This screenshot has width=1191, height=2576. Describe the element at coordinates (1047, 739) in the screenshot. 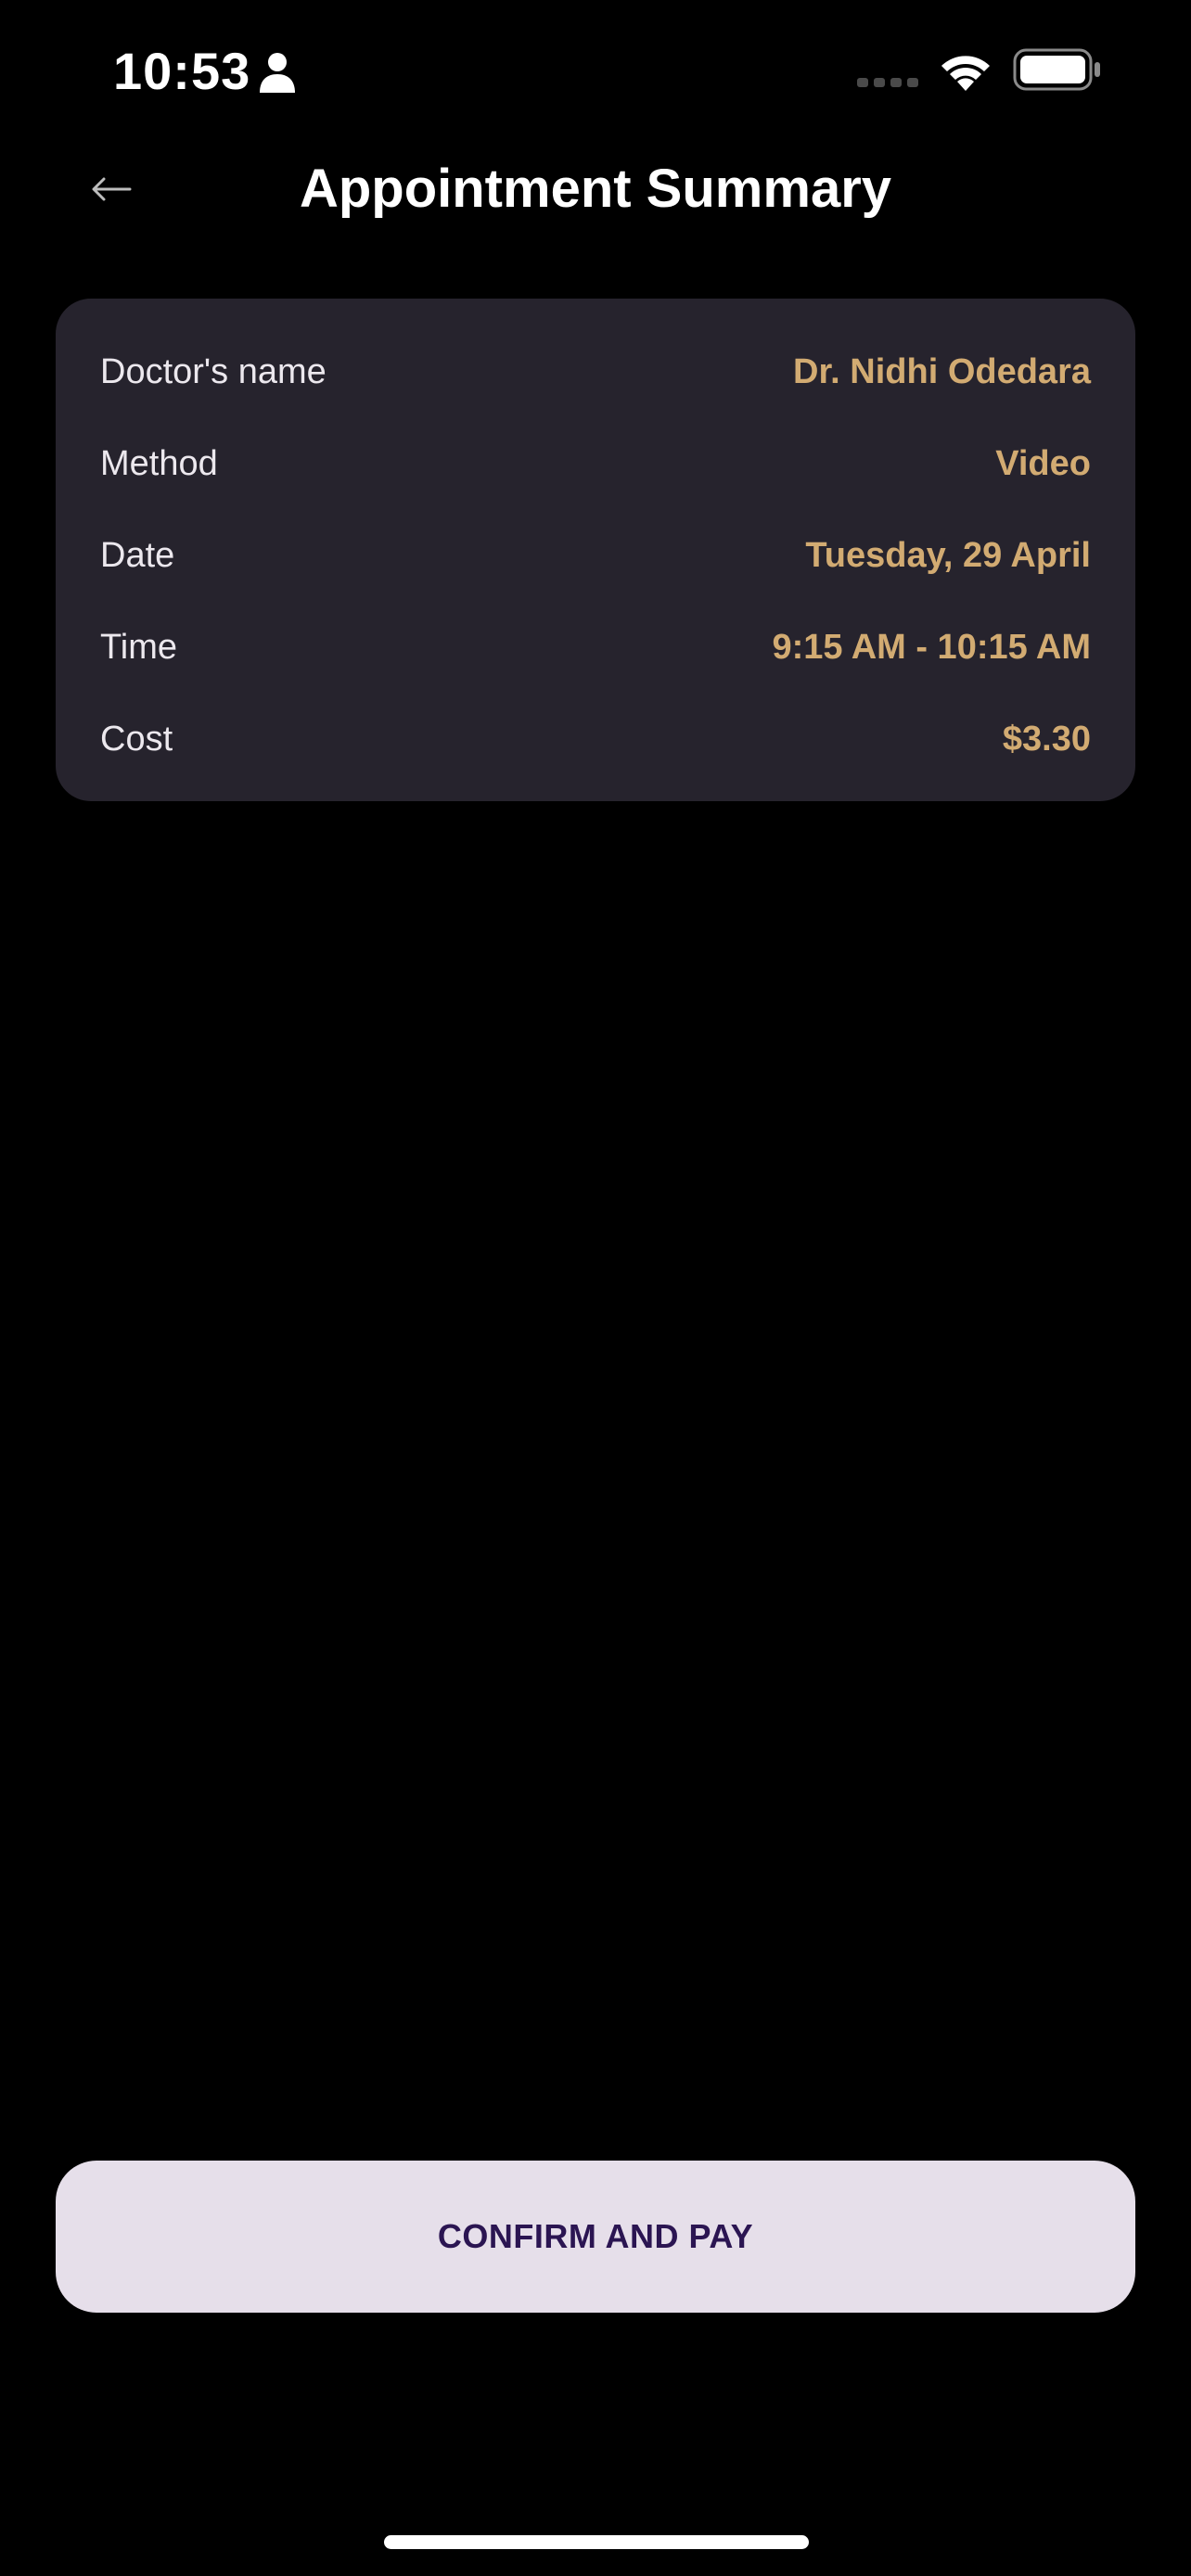

I see `cost-value: $3.30` at that location.